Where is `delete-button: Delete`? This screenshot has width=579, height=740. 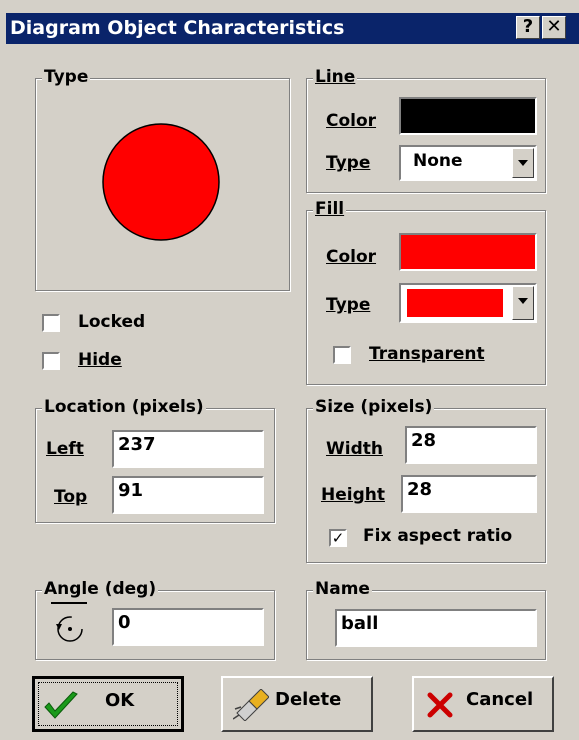
delete-button: Delete is located at coordinates (297, 704).